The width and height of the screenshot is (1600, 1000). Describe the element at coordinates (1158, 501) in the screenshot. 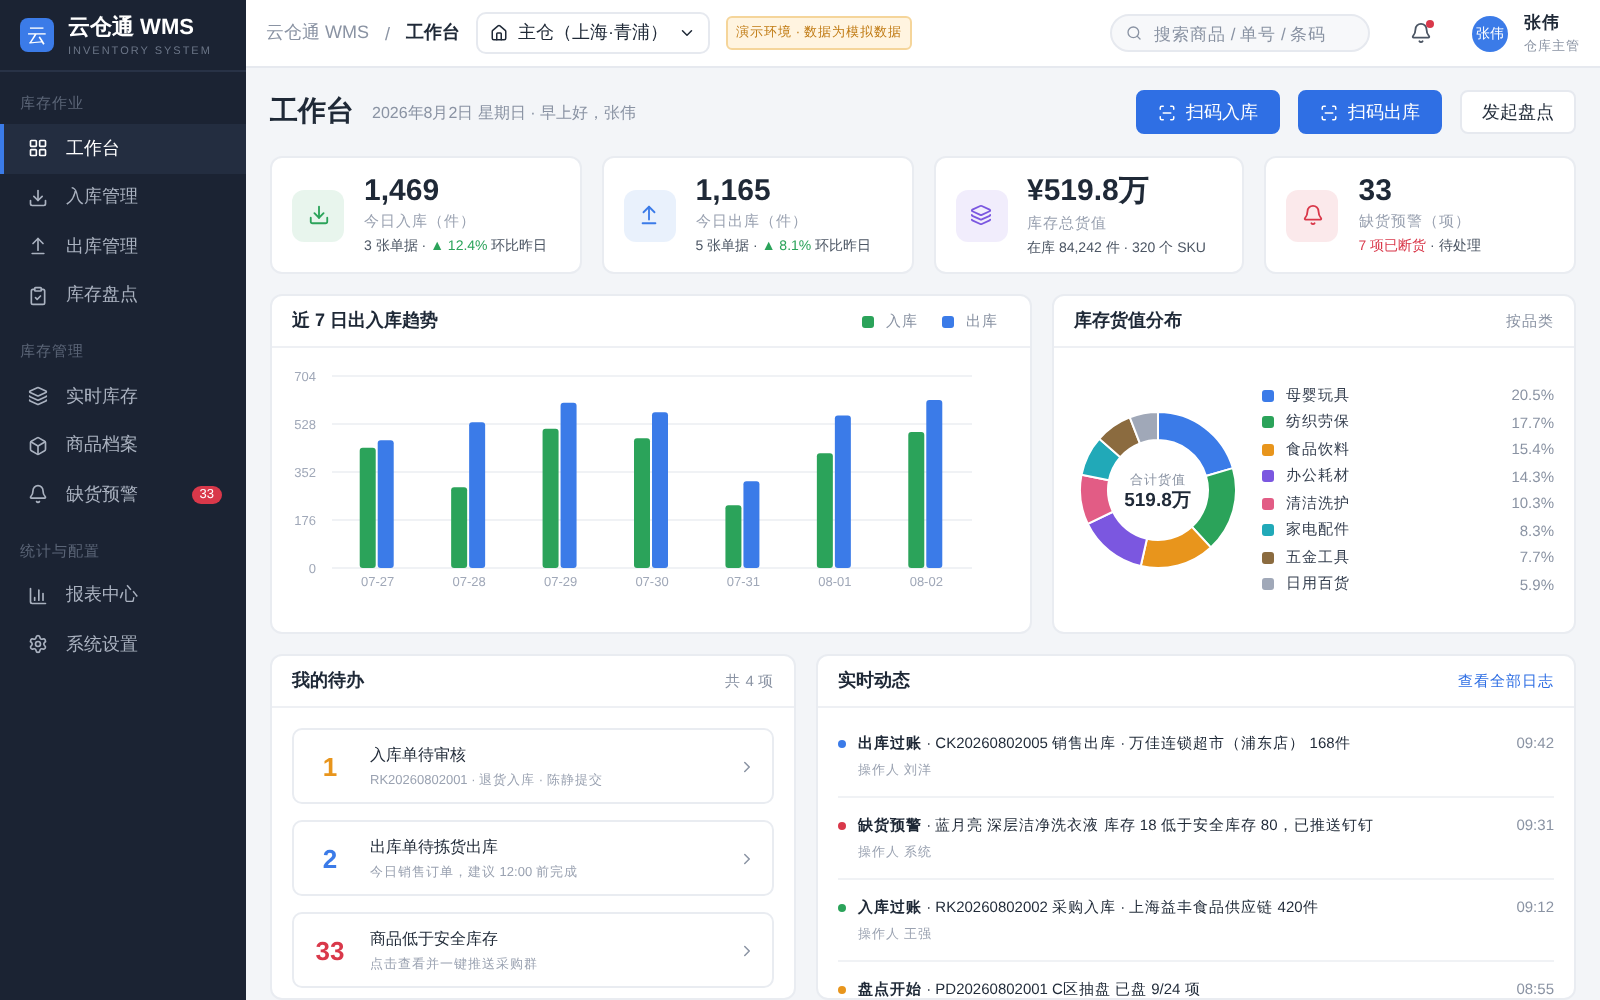

I see `donut-center-value: 519.8万` at that location.